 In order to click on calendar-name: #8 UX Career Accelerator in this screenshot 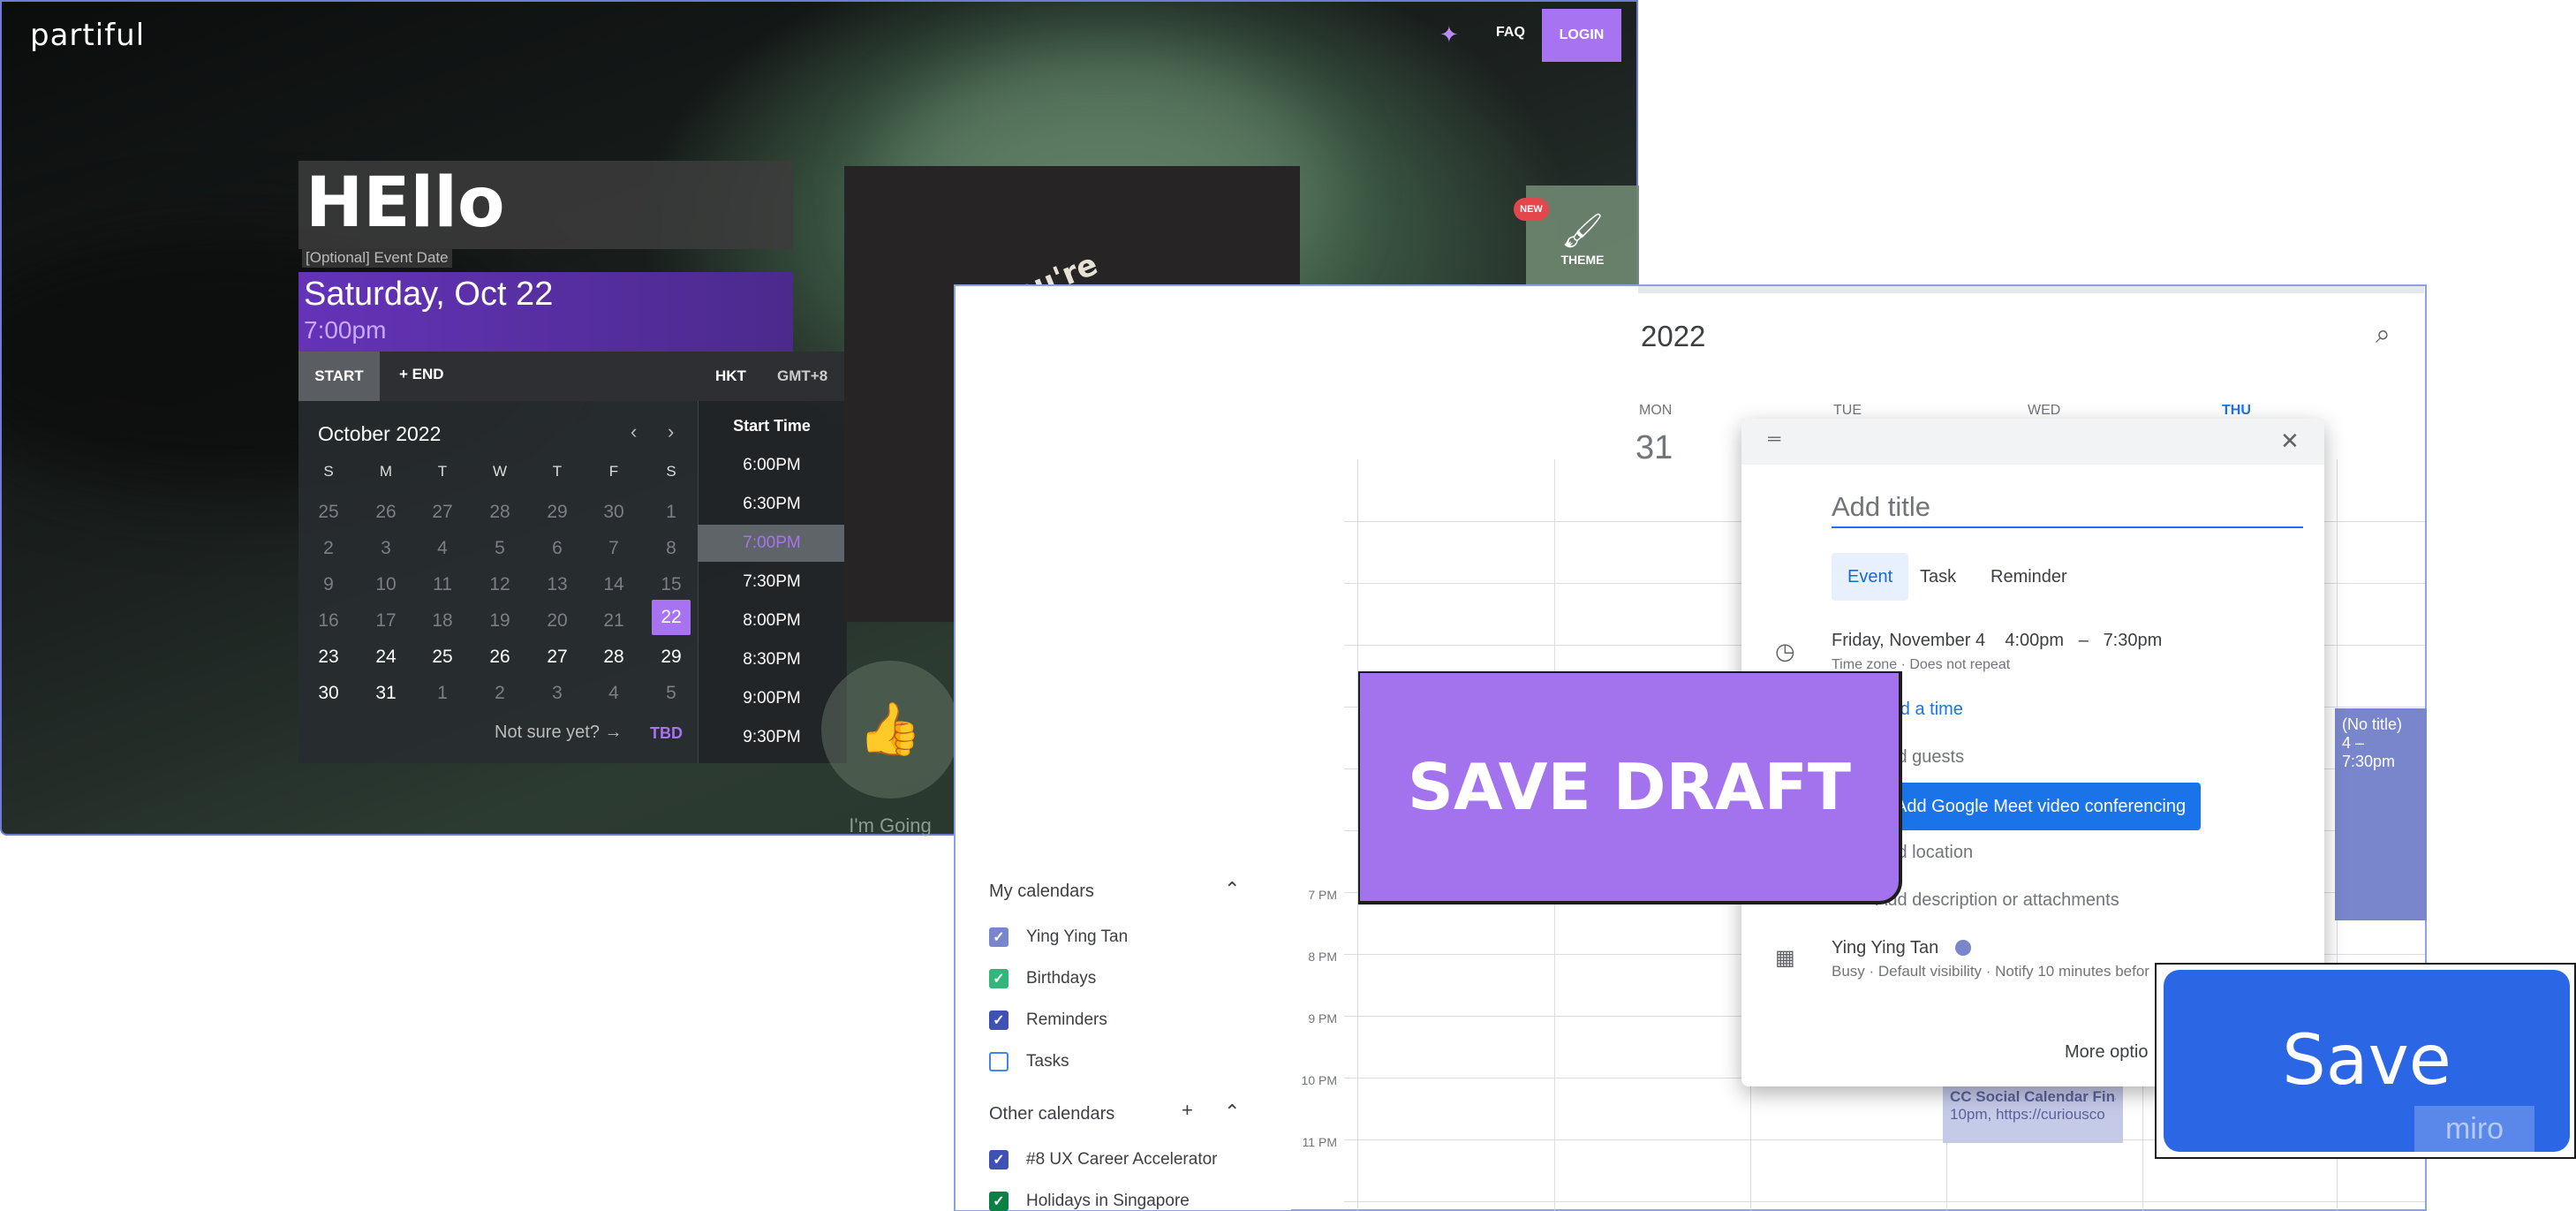, I will do `click(1122, 1159)`.